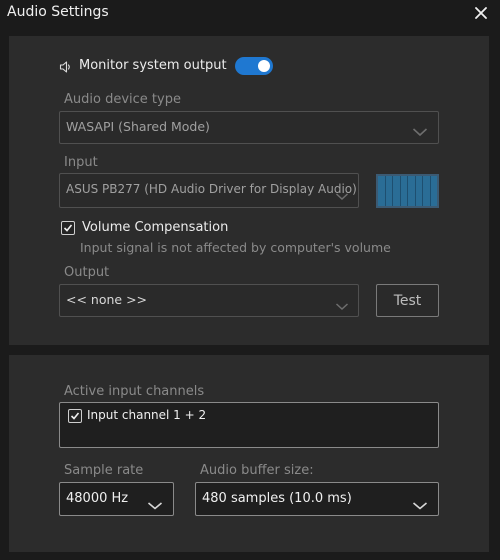 The image size is (500, 560). Describe the element at coordinates (138, 126) in the screenshot. I see `device-type-value: WASAPI (Shared Mode)` at that location.